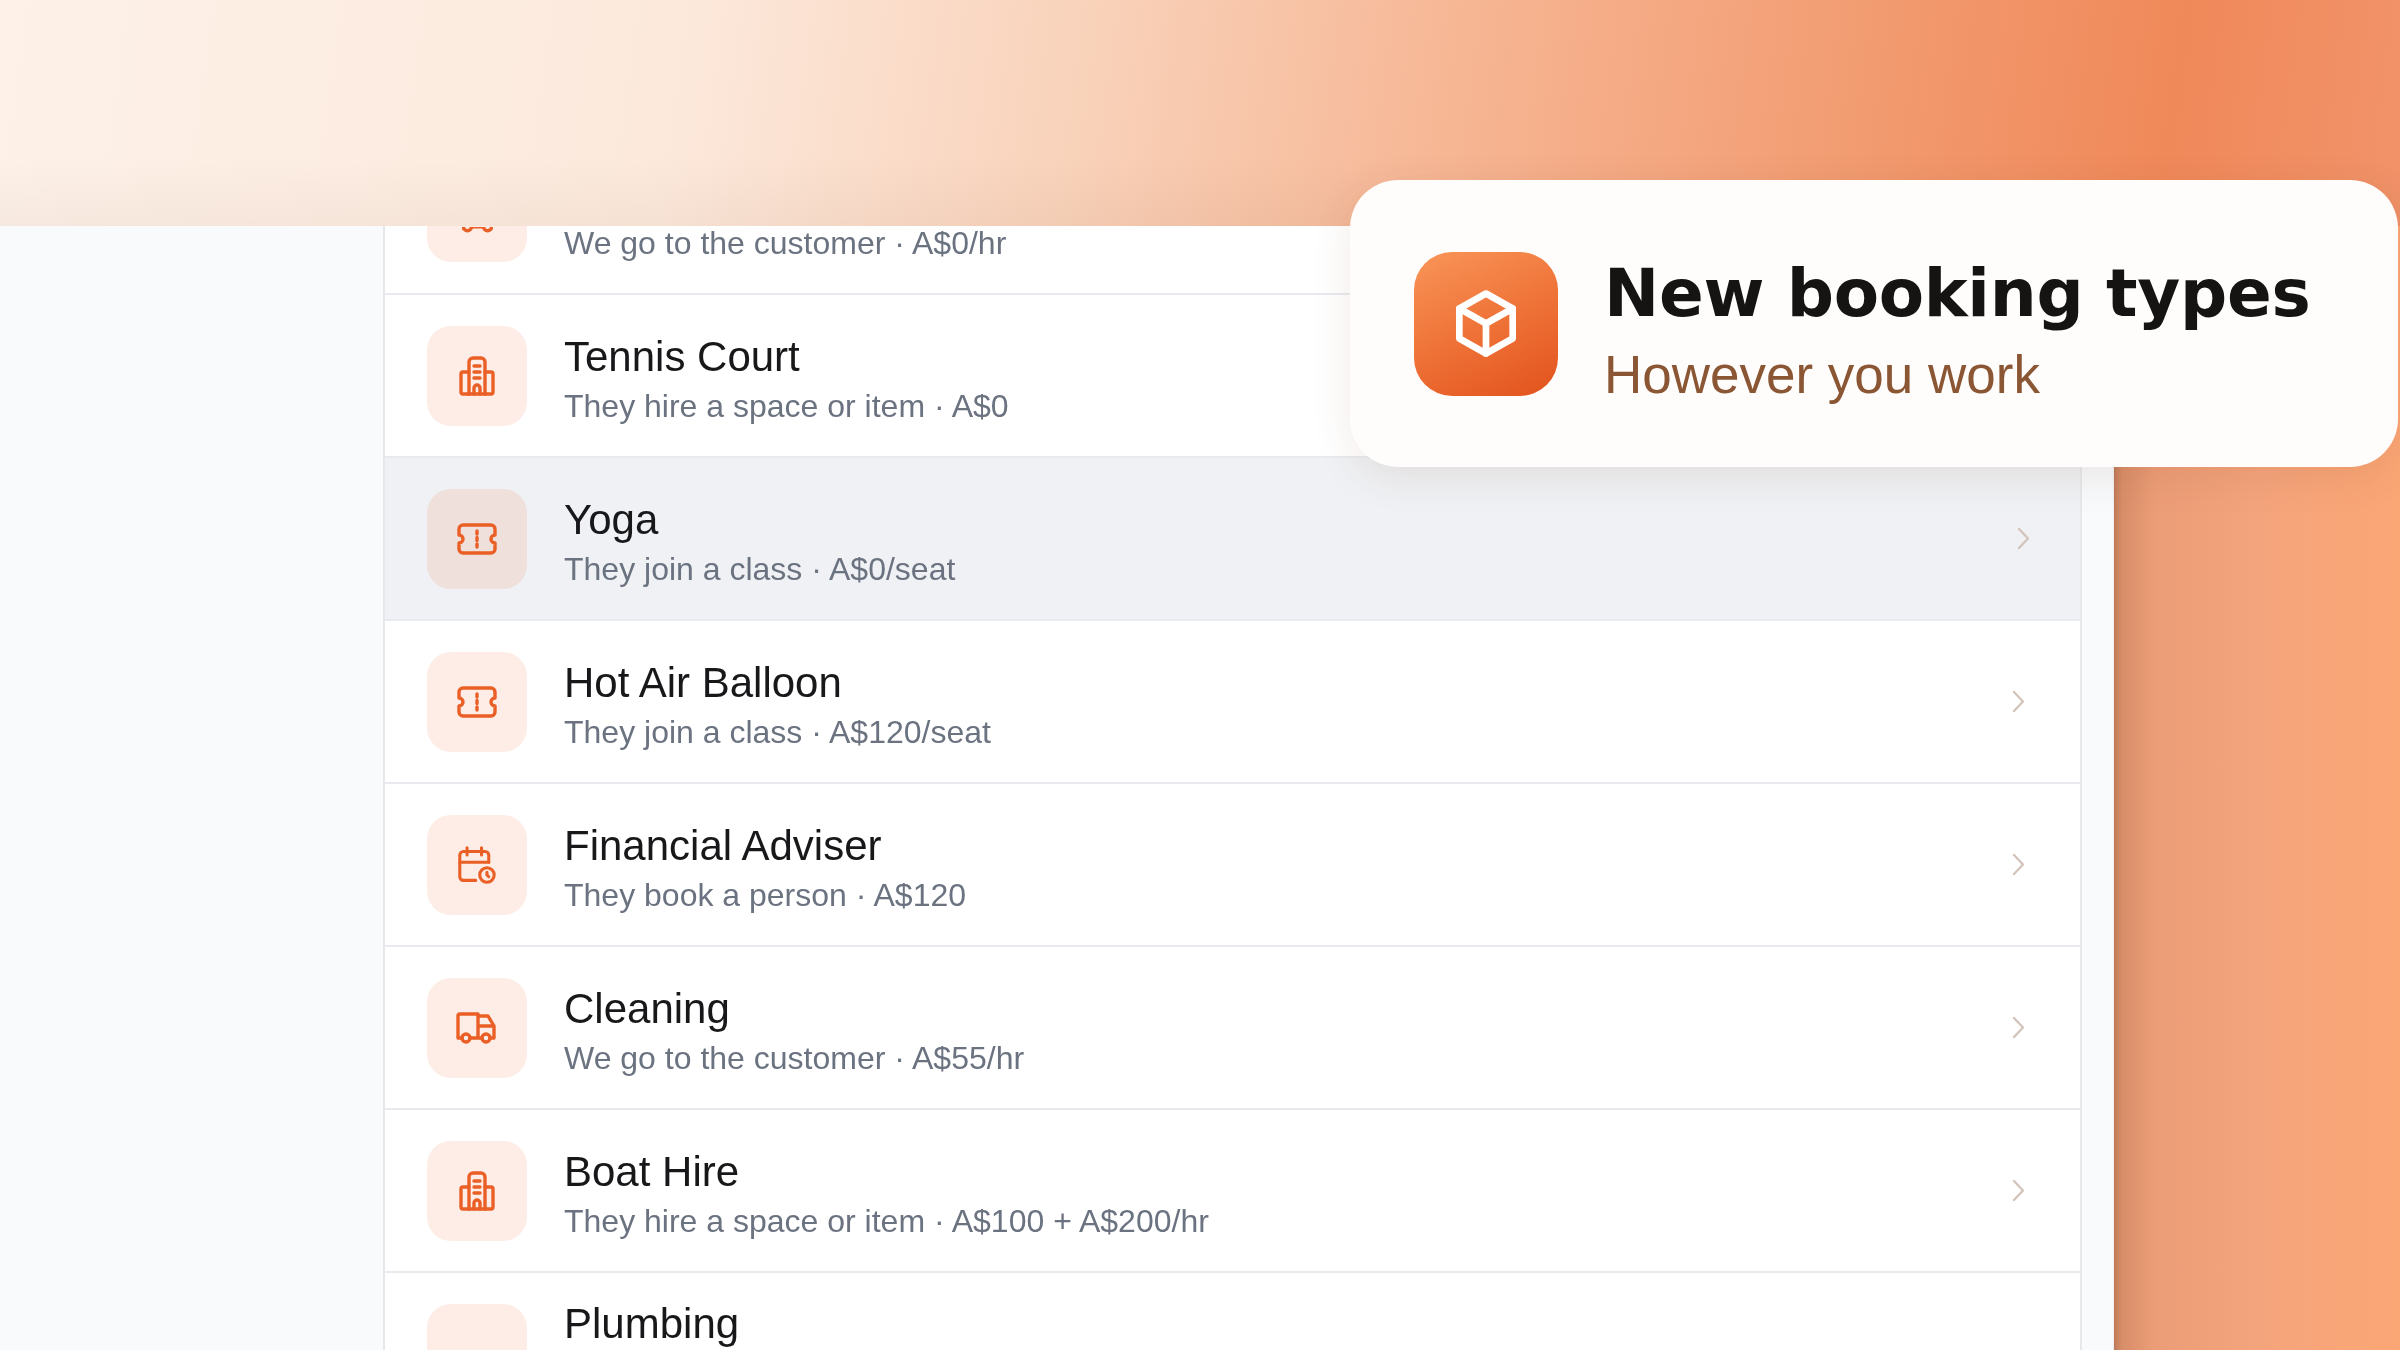  What do you see at coordinates (652, 1324) in the screenshot?
I see `row-title: Plumbing` at bounding box center [652, 1324].